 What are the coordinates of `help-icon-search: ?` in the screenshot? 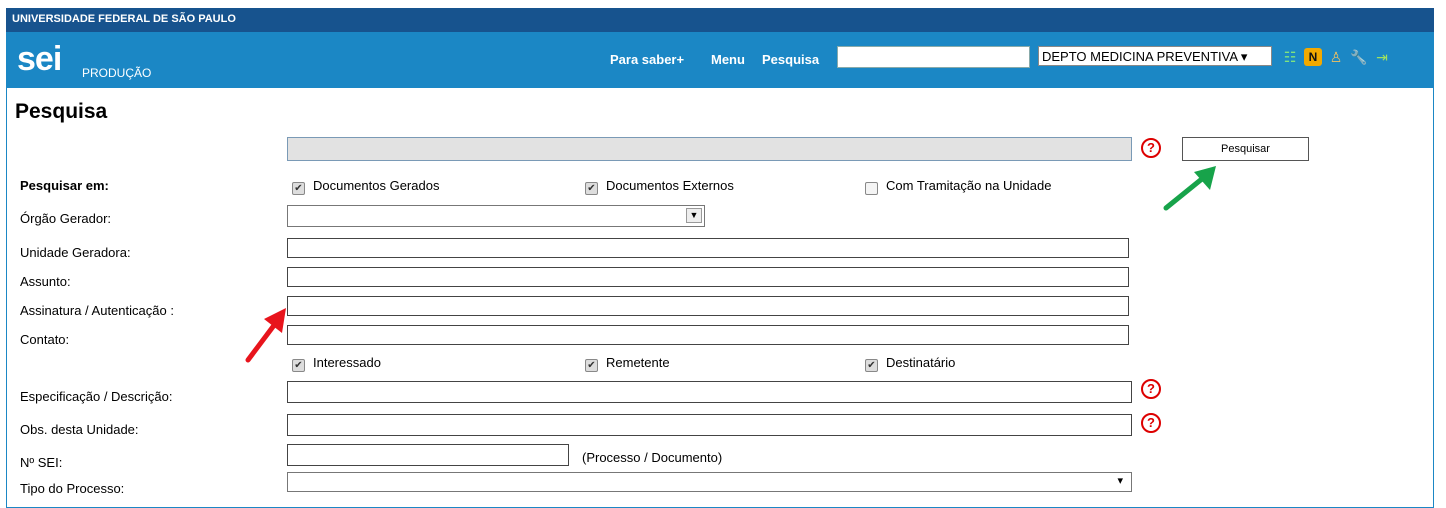 It's located at (1151, 148).